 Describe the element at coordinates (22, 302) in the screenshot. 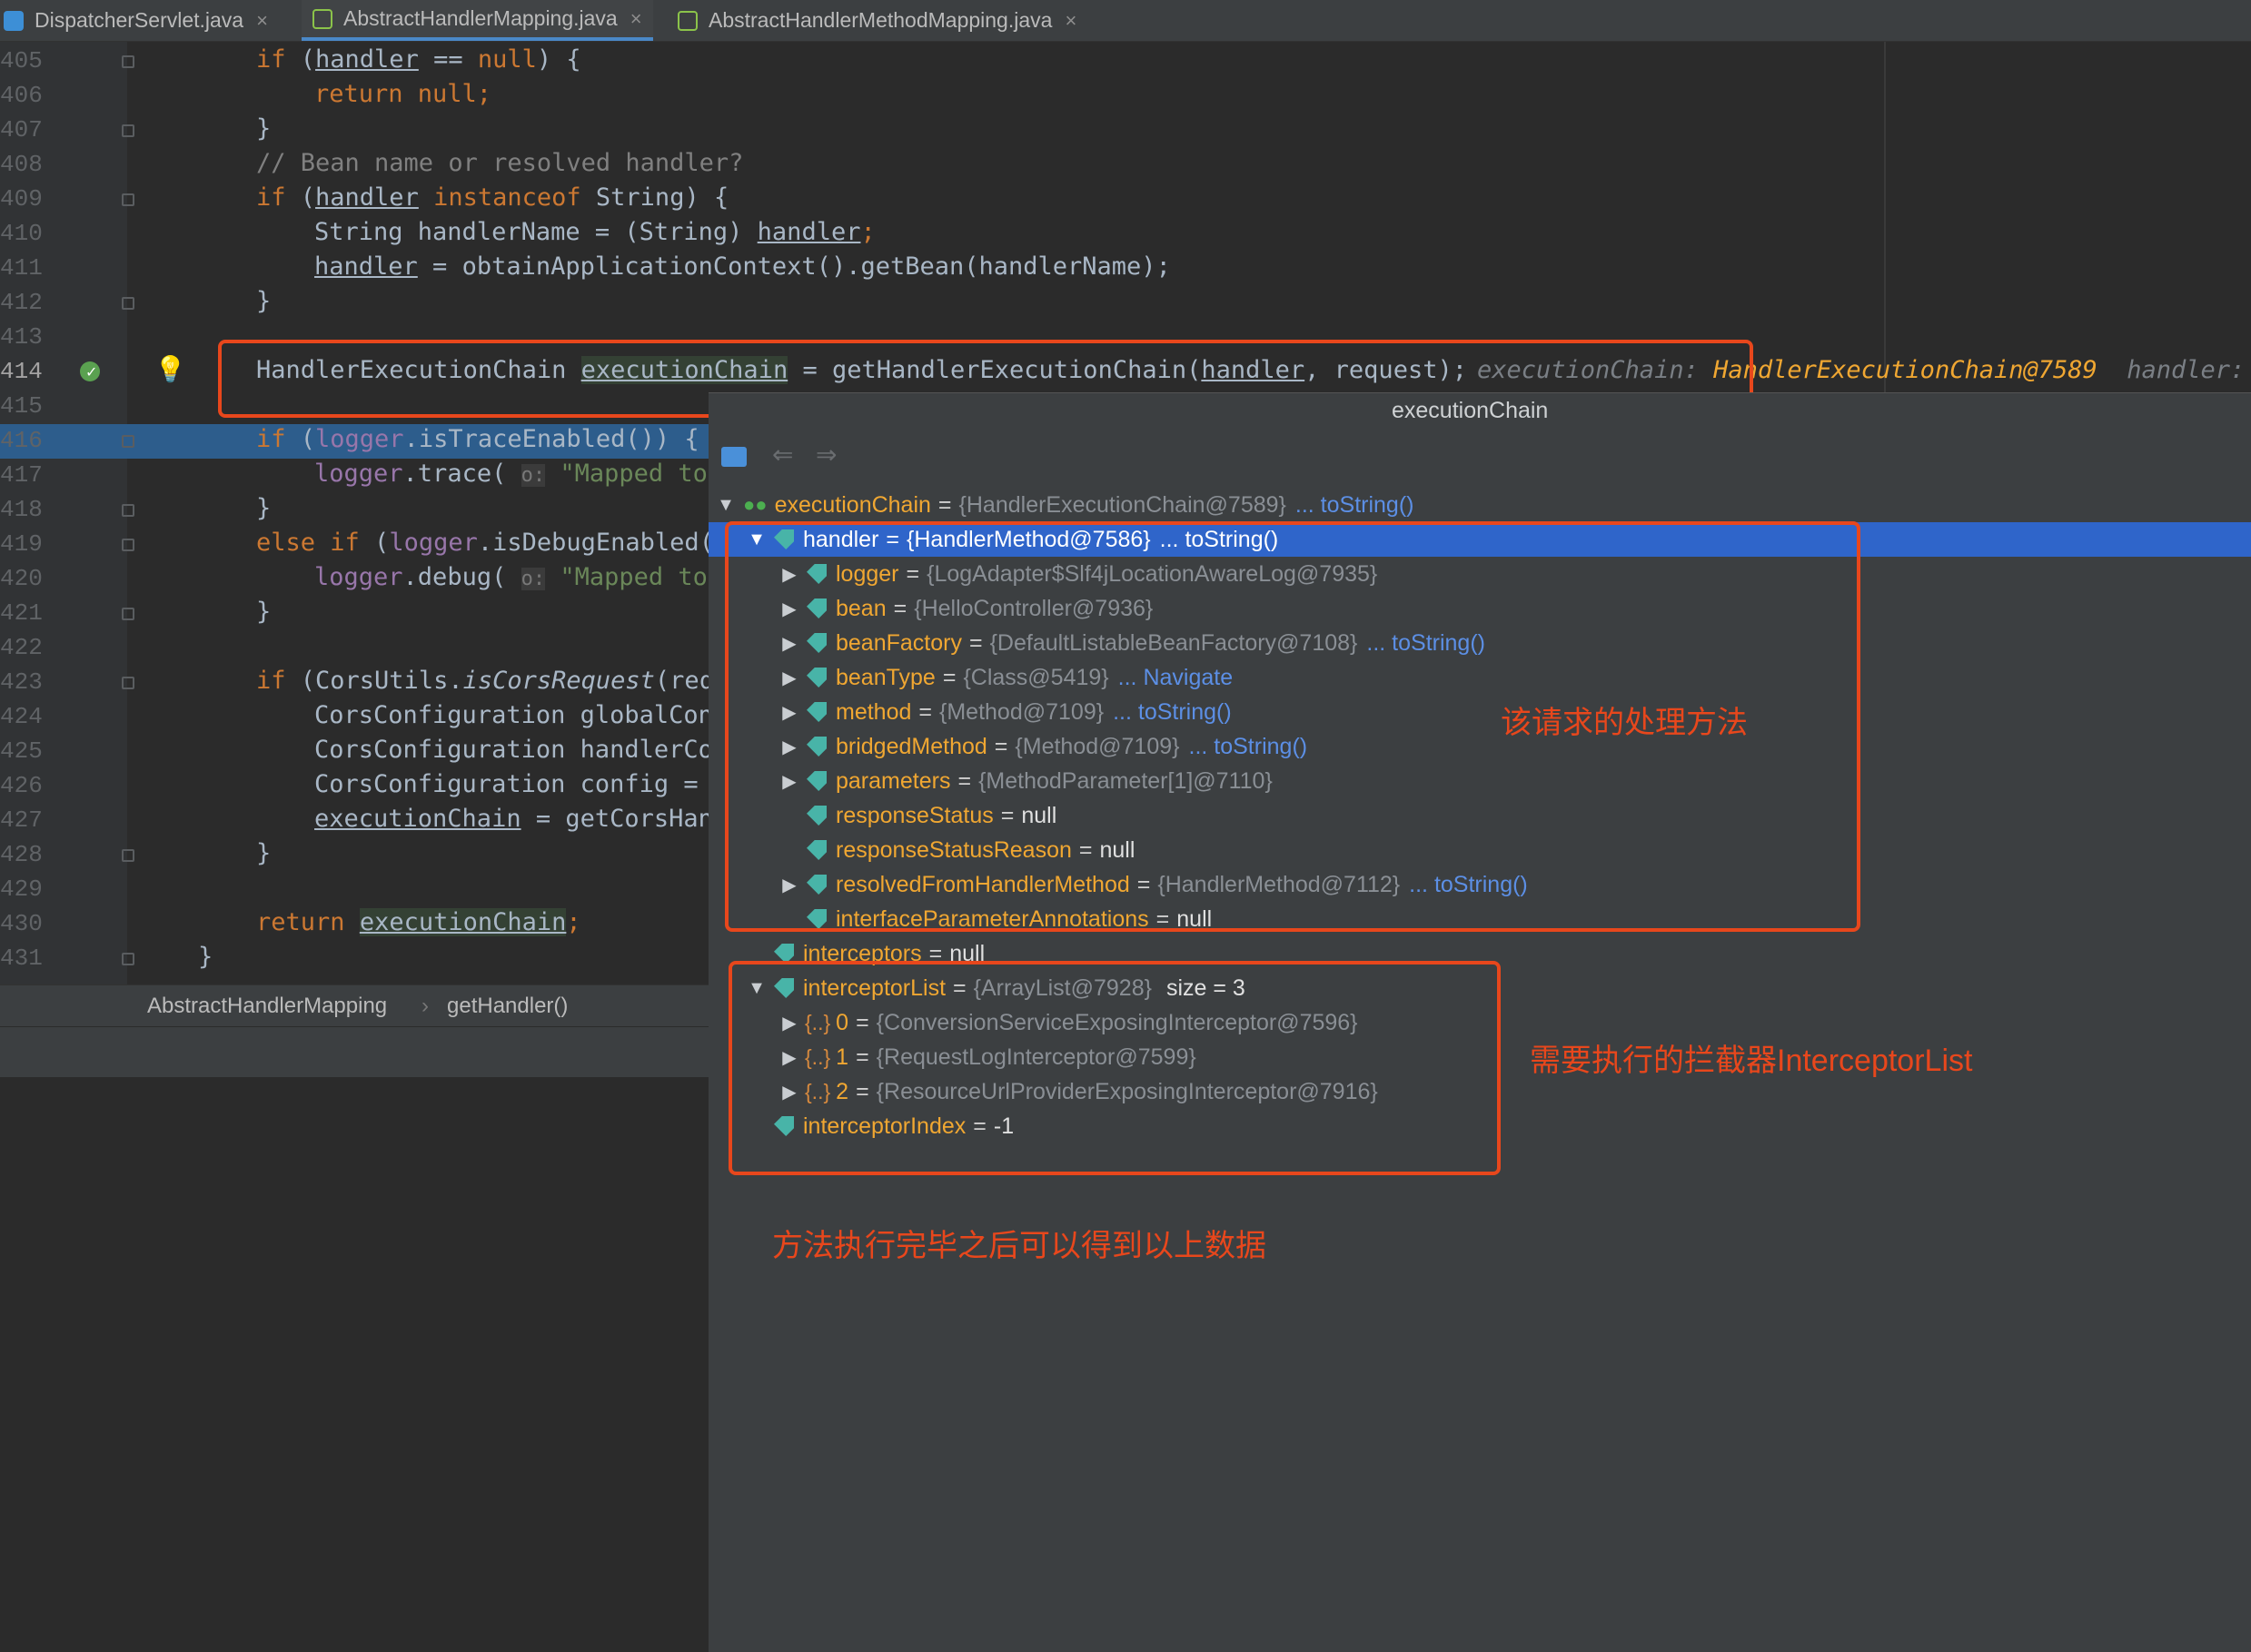

I see `line-number: 412` at that location.